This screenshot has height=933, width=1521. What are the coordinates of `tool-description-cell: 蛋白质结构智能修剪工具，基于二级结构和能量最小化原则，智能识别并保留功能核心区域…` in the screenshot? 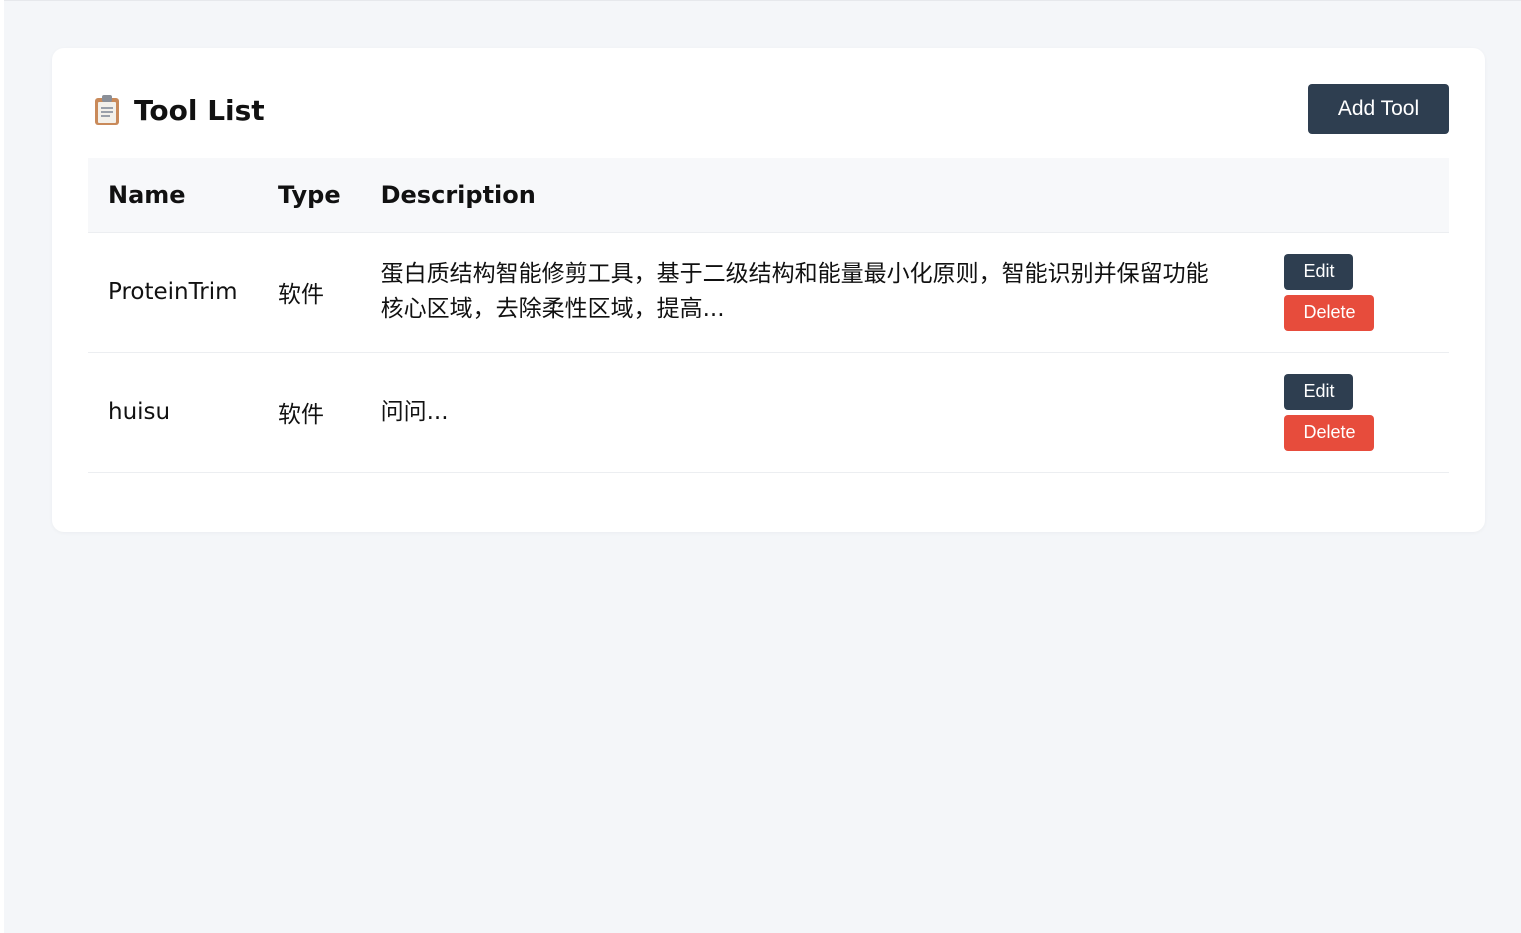 It's located at (812, 292).